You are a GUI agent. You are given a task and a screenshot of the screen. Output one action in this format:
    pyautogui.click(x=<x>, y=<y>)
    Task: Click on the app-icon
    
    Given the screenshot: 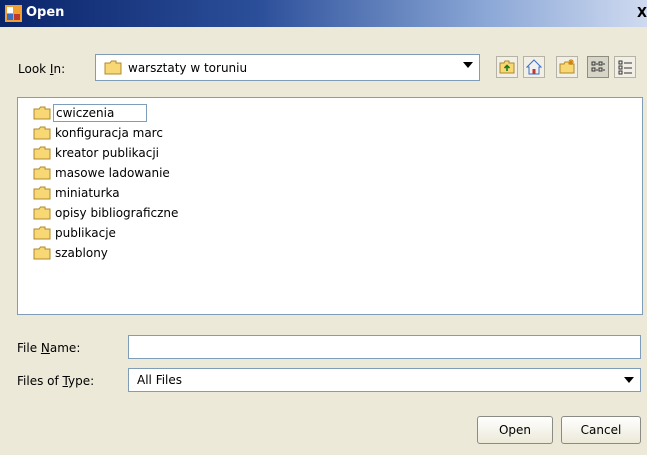 What is the action you would take?
    pyautogui.click(x=13, y=13)
    